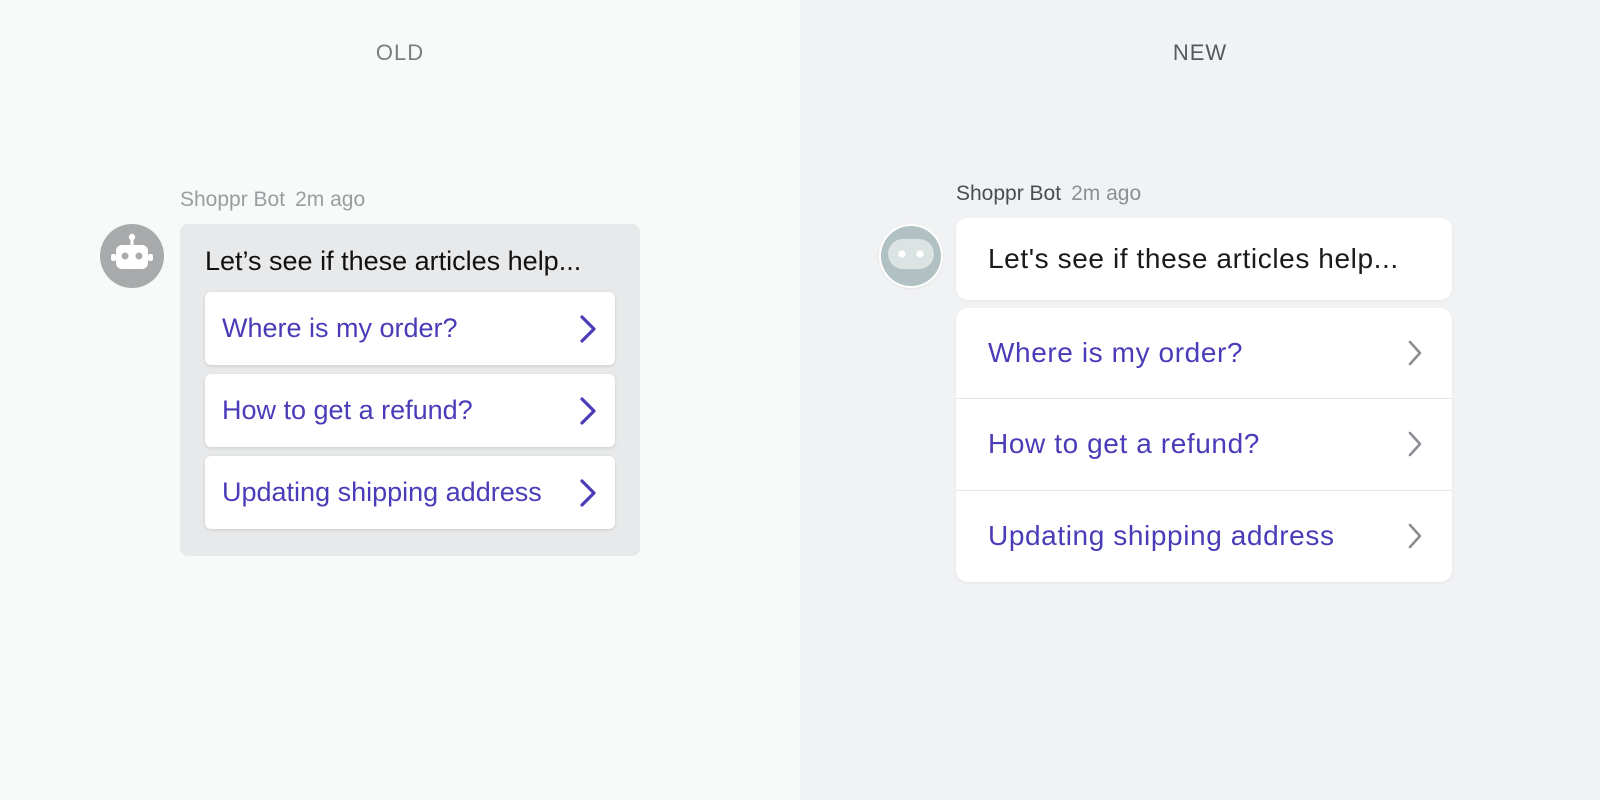 The image size is (1600, 800). What do you see at coordinates (1161, 536) in the screenshot?
I see `new-article-label: Updating shipping address` at bounding box center [1161, 536].